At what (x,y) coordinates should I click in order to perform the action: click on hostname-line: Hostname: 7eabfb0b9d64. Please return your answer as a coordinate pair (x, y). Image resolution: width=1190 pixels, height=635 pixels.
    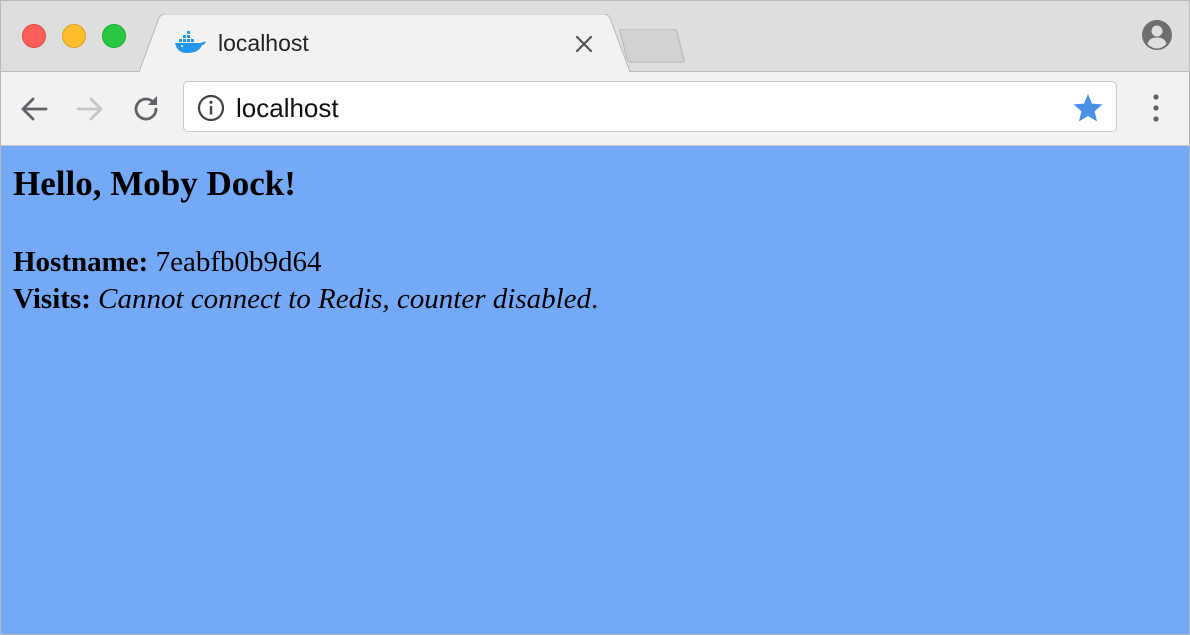
    Looking at the image, I should click on (305, 262).